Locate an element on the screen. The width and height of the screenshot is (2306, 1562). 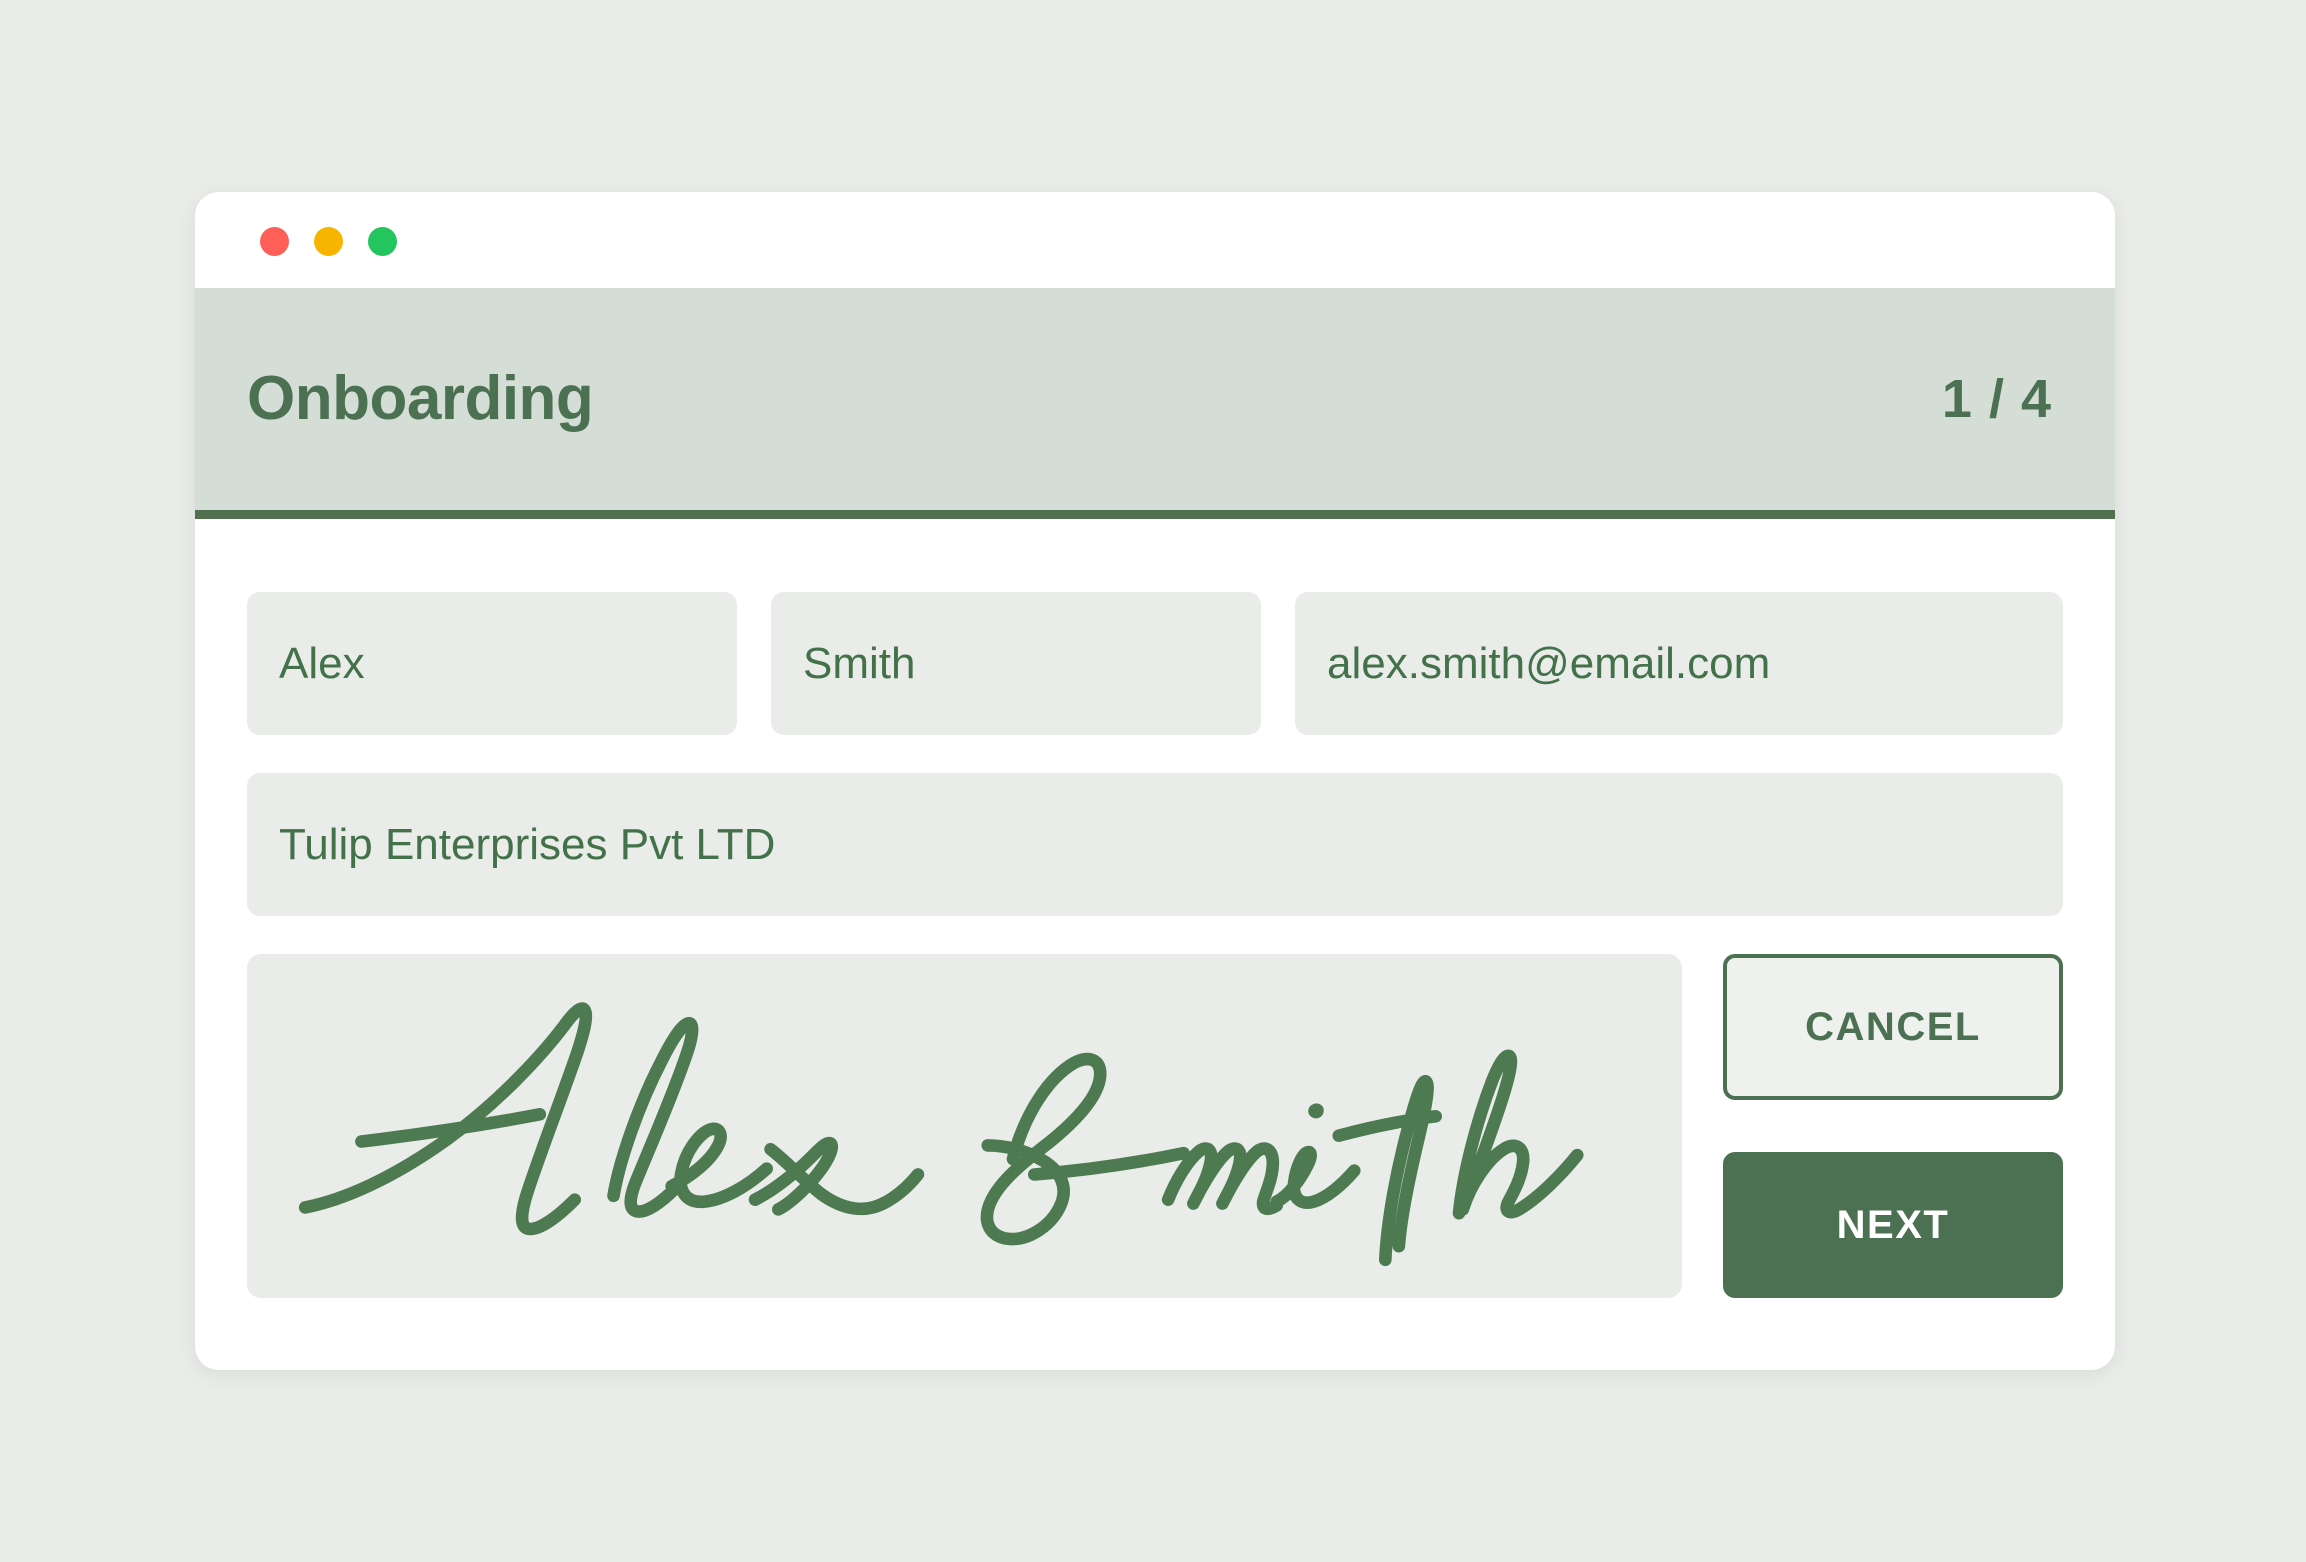
minimize-window-icon is located at coordinates (328, 241).